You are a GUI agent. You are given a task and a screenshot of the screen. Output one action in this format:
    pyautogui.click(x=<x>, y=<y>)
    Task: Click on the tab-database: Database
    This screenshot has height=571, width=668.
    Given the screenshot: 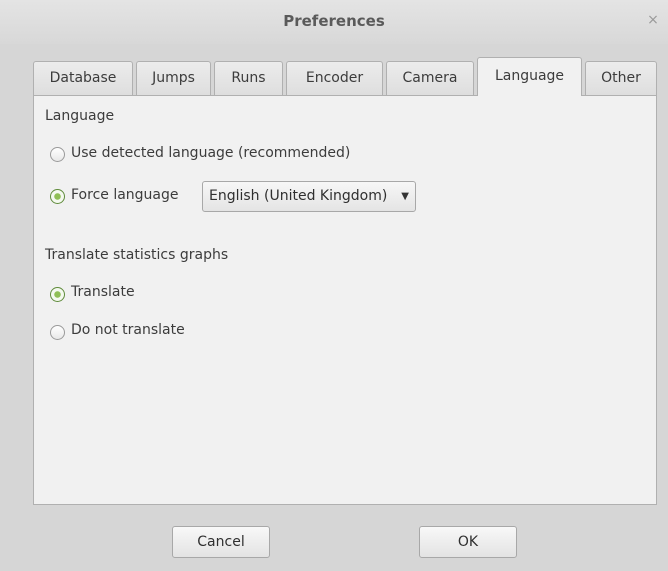 What is the action you would take?
    pyautogui.click(x=83, y=78)
    